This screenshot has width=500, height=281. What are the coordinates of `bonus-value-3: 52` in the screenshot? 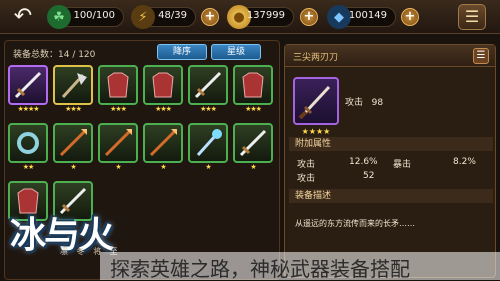 It's located at (369, 176).